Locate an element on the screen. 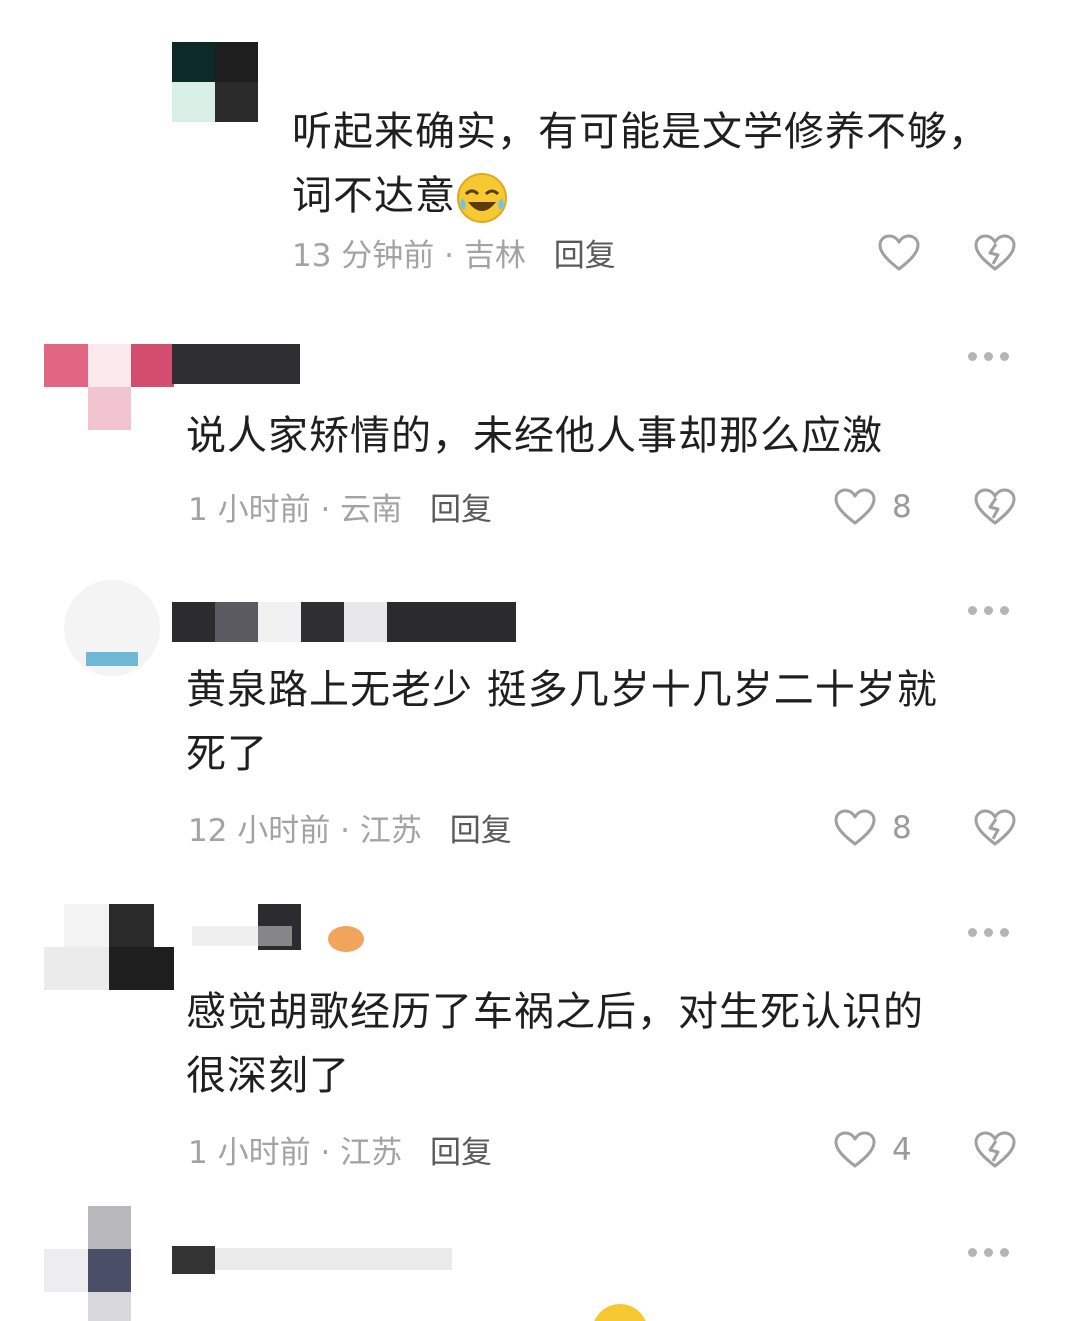 The image size is (1080, 1321). comment-location: 云南 is located at coordinates (371, 510).